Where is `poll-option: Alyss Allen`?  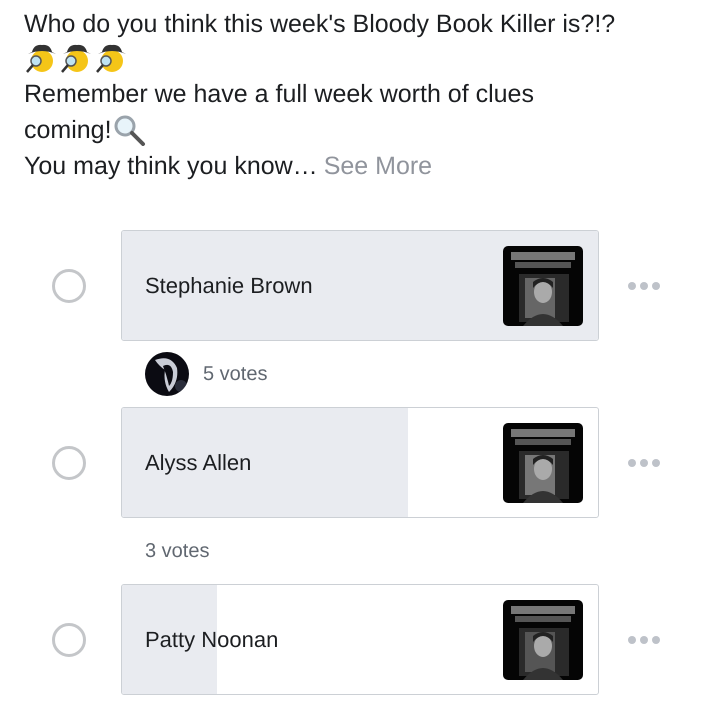 poll-option: Alyss Allen is located at coordinates (360, 462).